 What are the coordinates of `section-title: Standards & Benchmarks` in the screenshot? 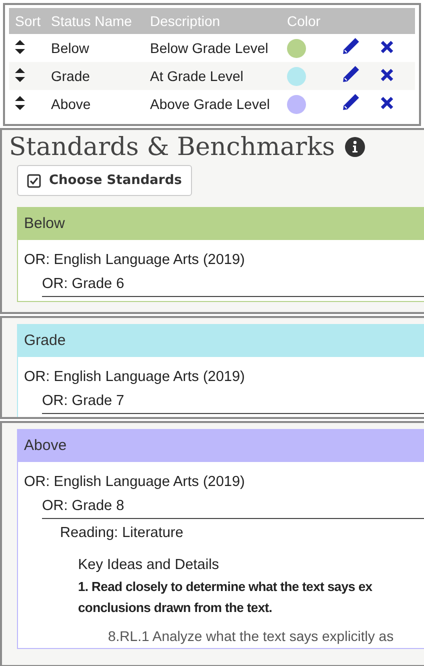 It's located at (172, 146).